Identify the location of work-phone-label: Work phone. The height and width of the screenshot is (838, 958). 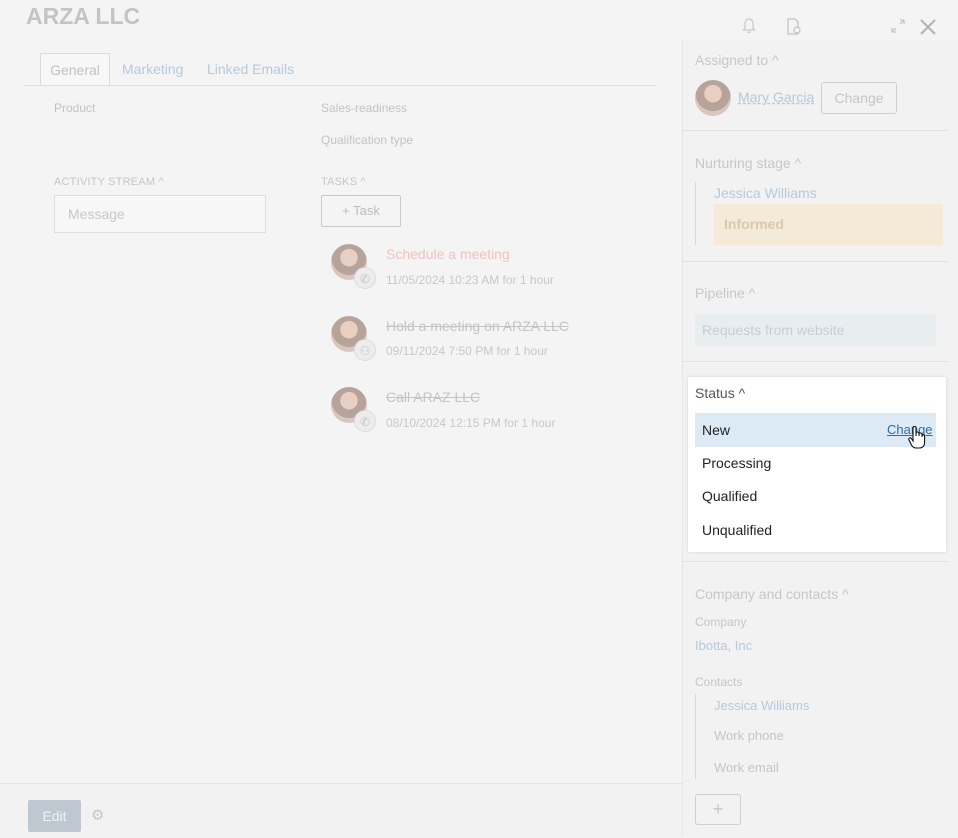
(749, 735).